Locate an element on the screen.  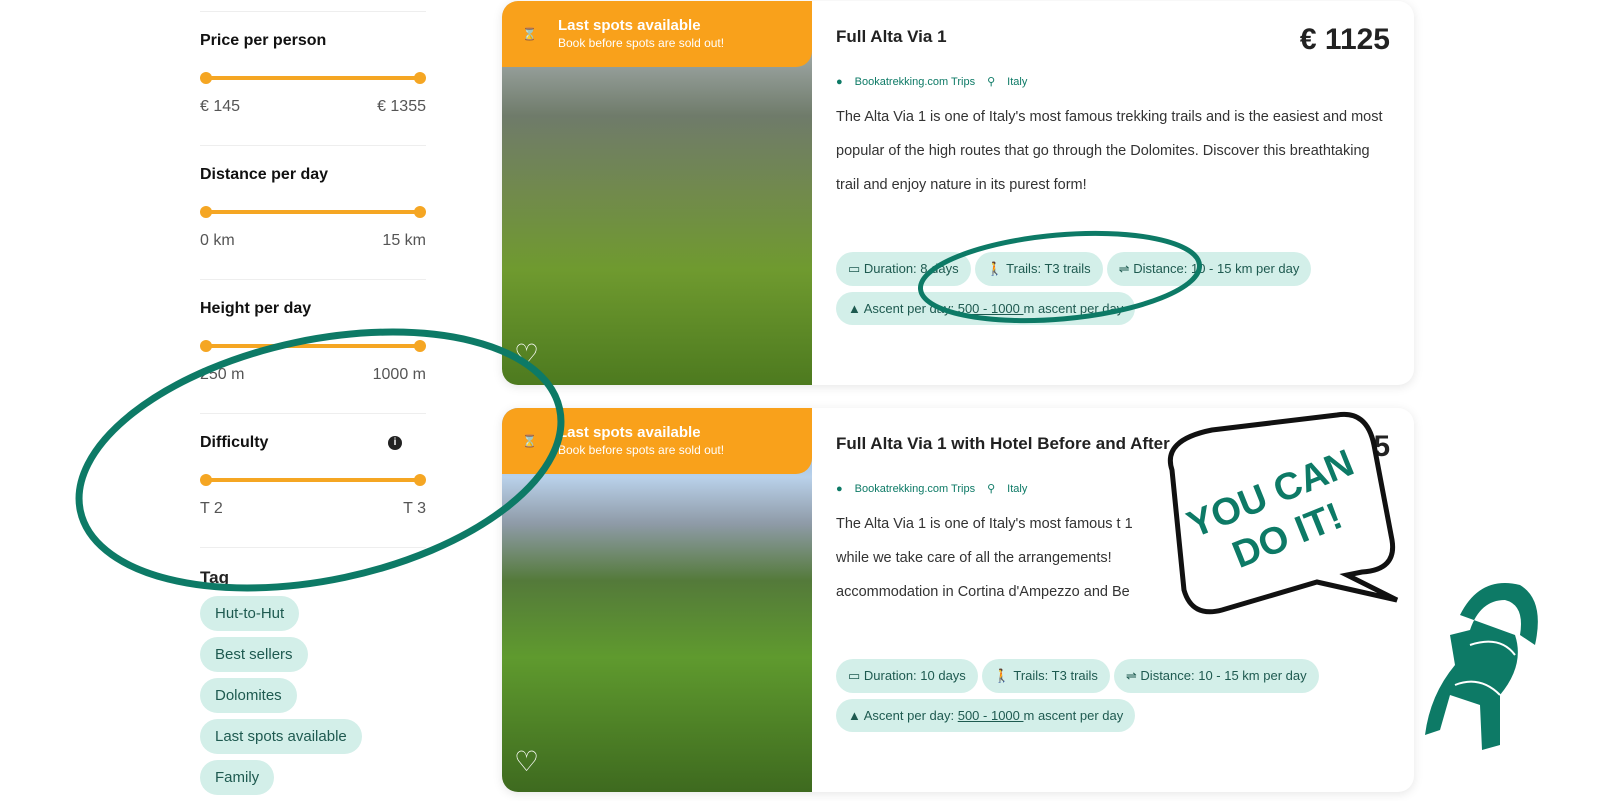
price-slider is located at coordinates (313, 78).